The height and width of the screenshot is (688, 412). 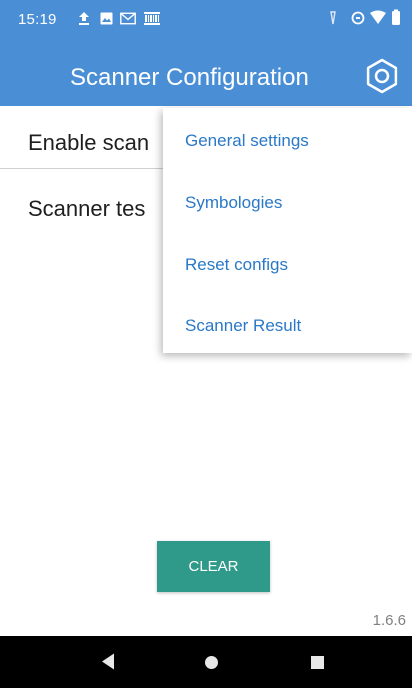 What do you see at coordinates (247, 141) in the screenshot?
I see `menu-item-general-settings: General settings` at bounding box center [247, 141].